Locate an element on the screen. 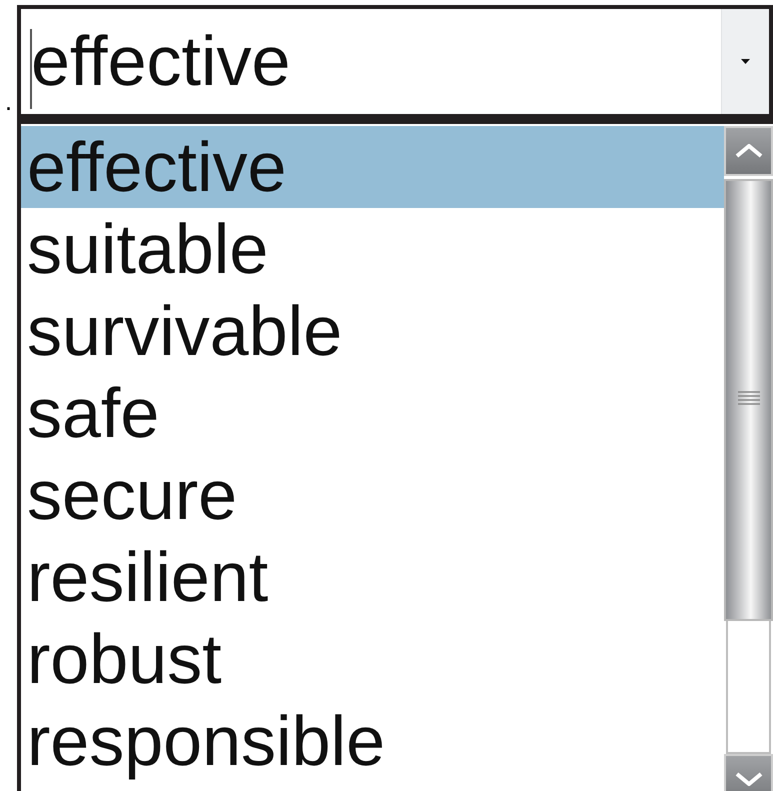  chevron-up-icon is located at coordinates (748, 151).